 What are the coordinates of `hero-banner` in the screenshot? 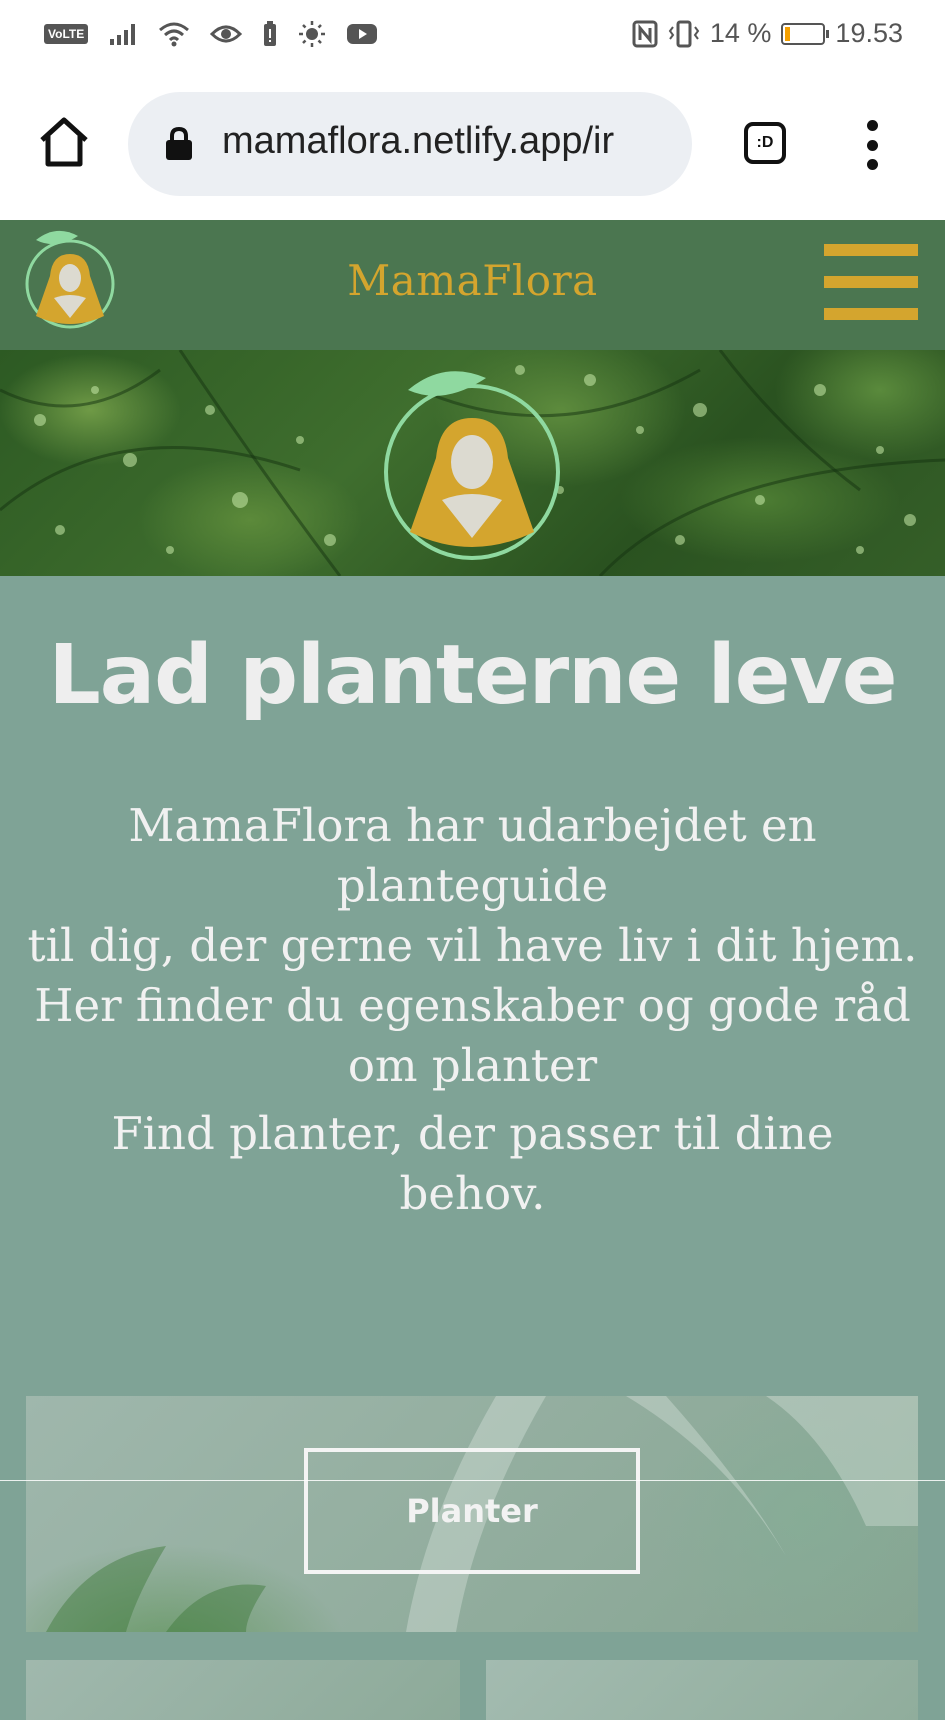 It's located at (472, 463).